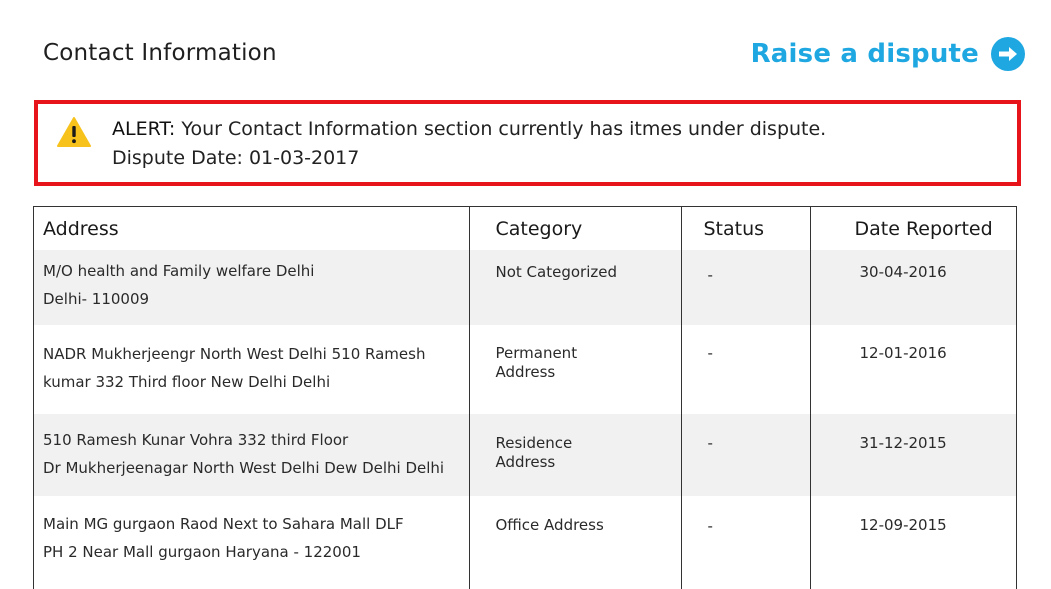  Describe the element at coordinates (549, 525) in the screenshot. I see `category-line: Office Address` at that location.